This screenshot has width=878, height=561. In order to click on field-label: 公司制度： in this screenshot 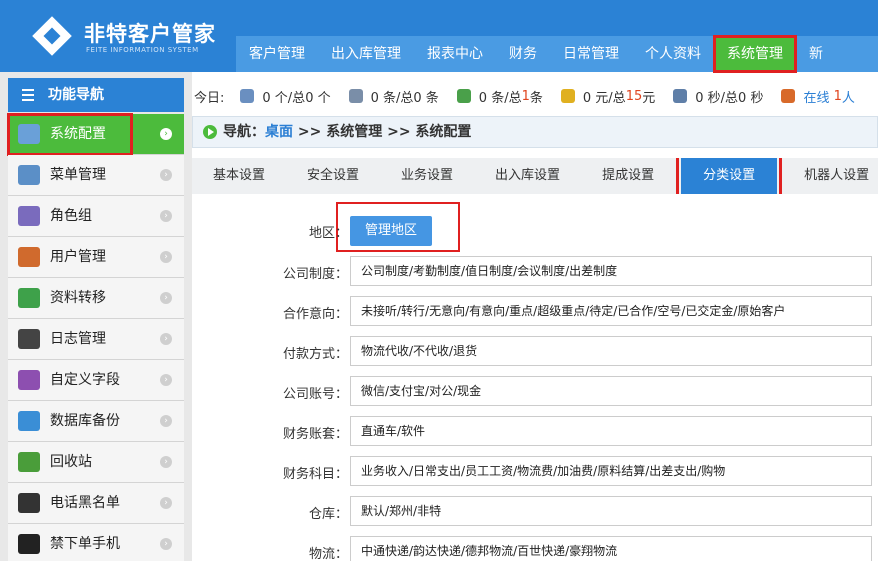, I will do `click(315, 274)`.